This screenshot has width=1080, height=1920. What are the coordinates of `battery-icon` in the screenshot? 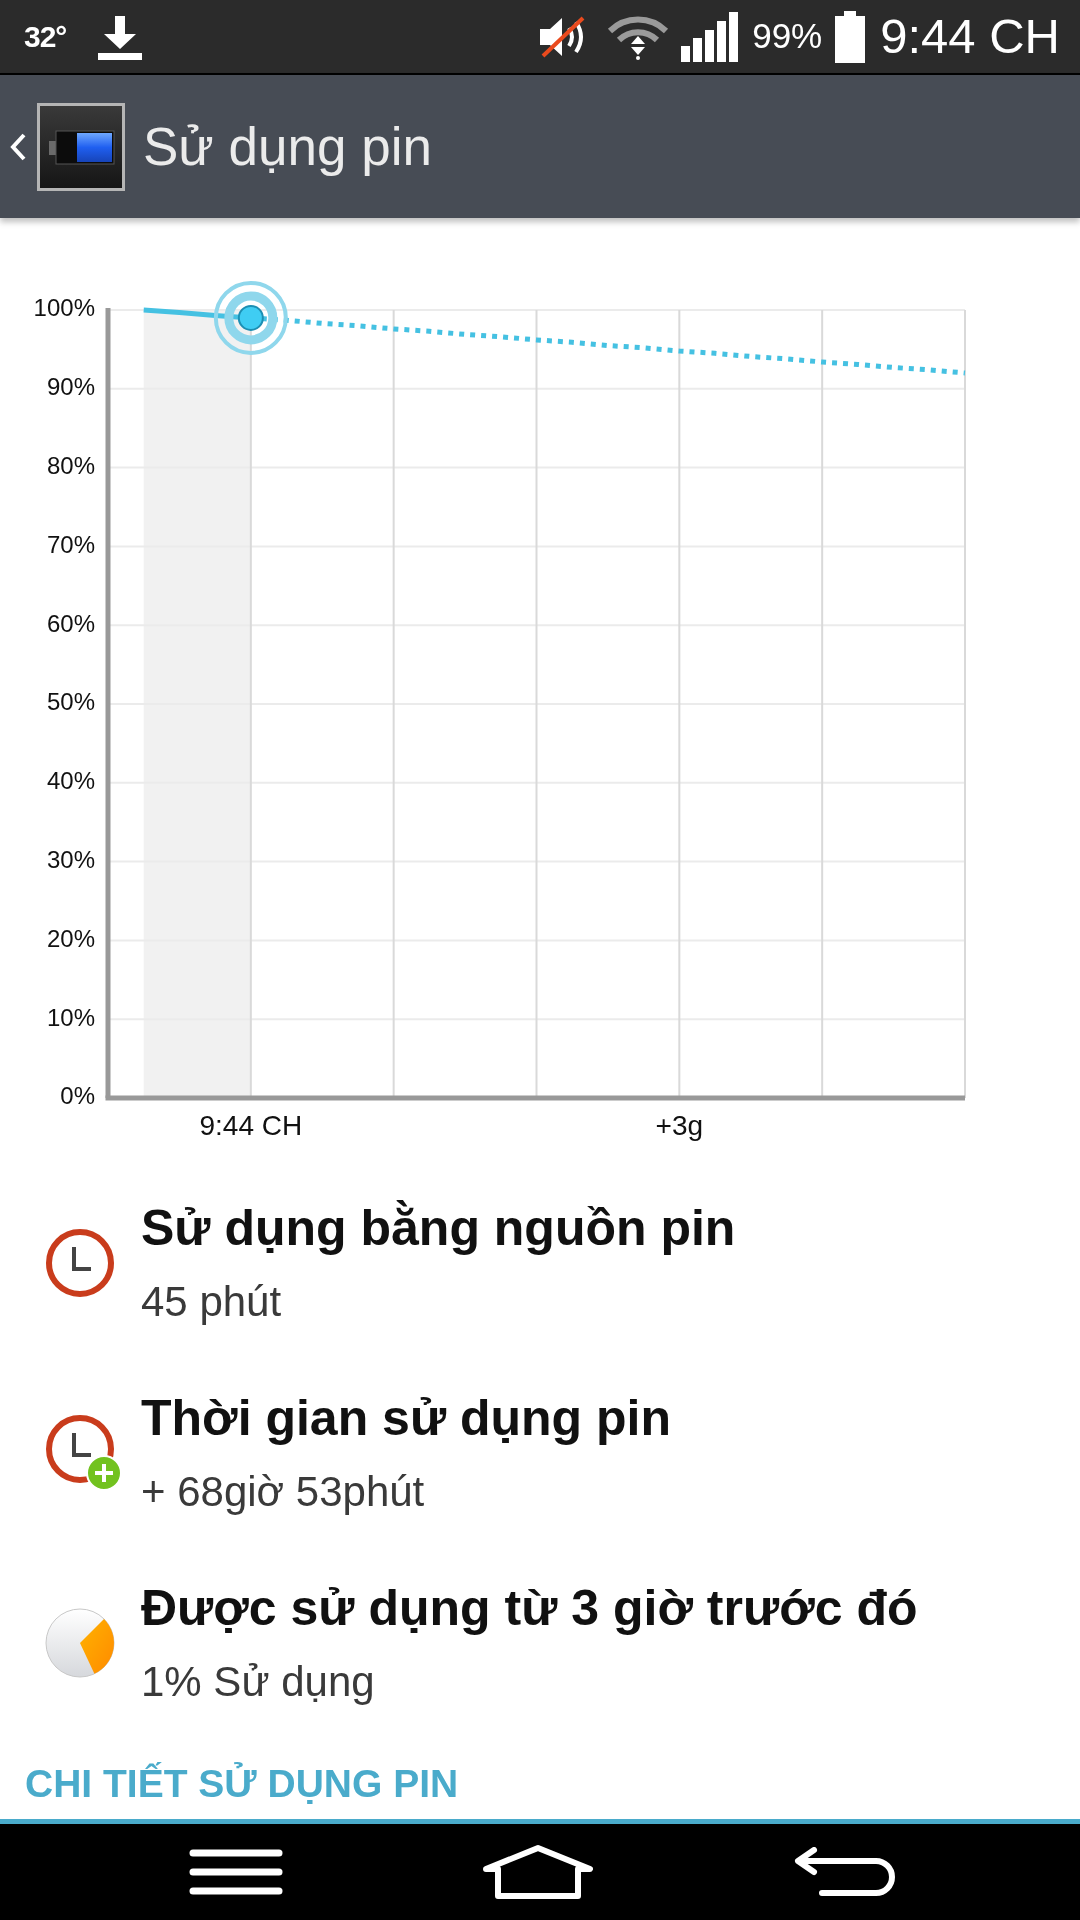 It's located at (850, 36).